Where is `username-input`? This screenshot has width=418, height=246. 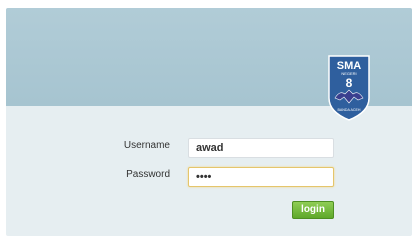
username-input is located at coordinates (261, 148).